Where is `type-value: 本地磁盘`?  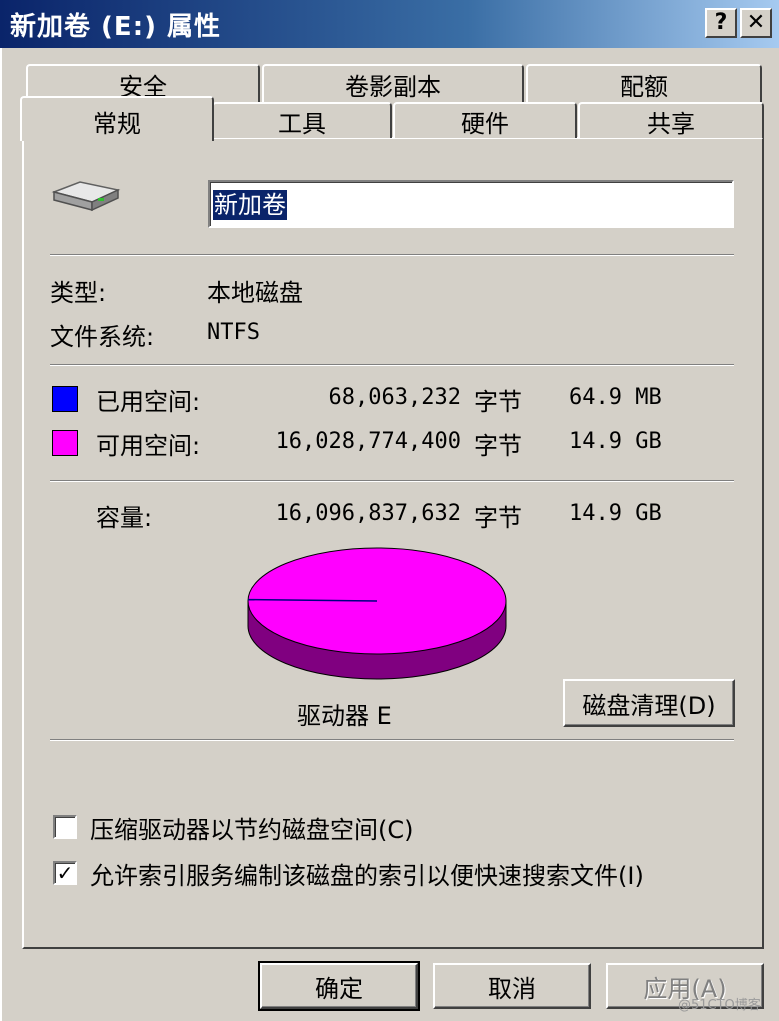
type-value: 本地磁盘 is located at coordinates (255, 293).